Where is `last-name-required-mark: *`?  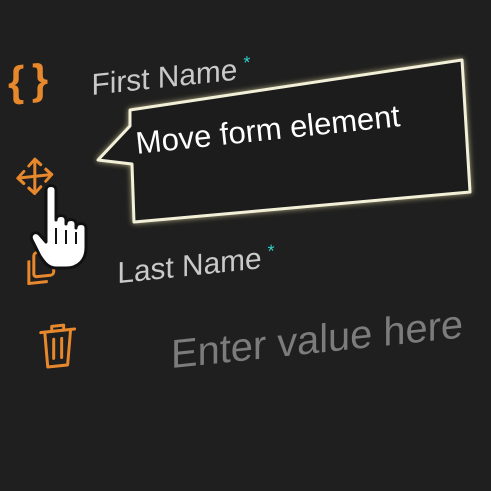 last-name-required-mark: * is located at coordinates (271, 251).